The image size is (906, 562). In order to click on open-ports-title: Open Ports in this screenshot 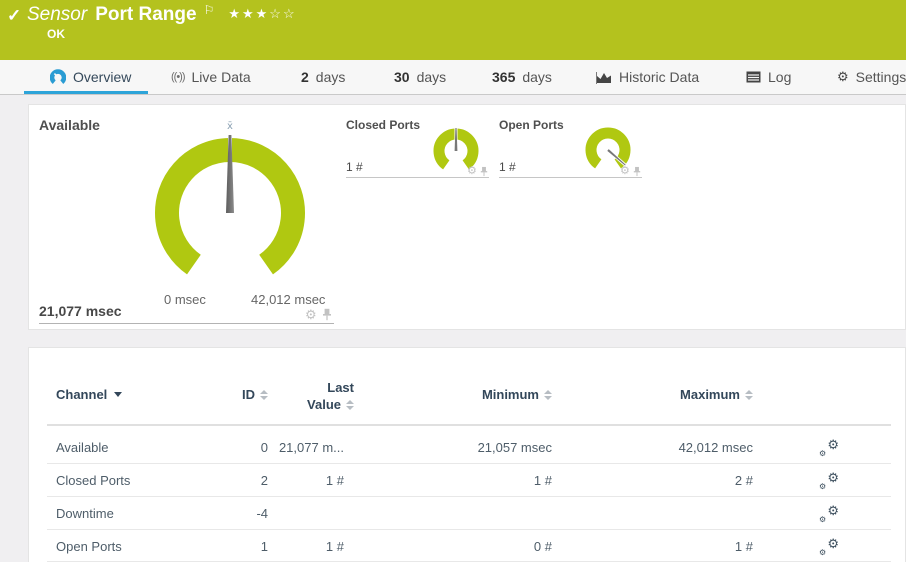, I will do `click(531, 125)`.